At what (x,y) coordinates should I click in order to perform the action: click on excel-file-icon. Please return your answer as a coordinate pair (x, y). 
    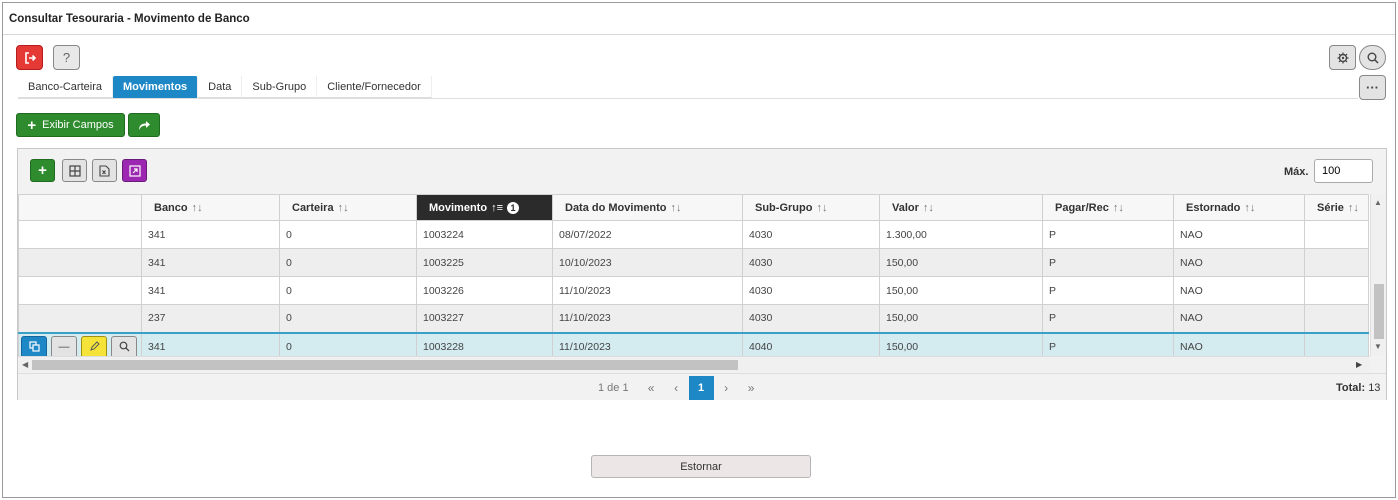
    Looking at the image, I should click on (104, 170).